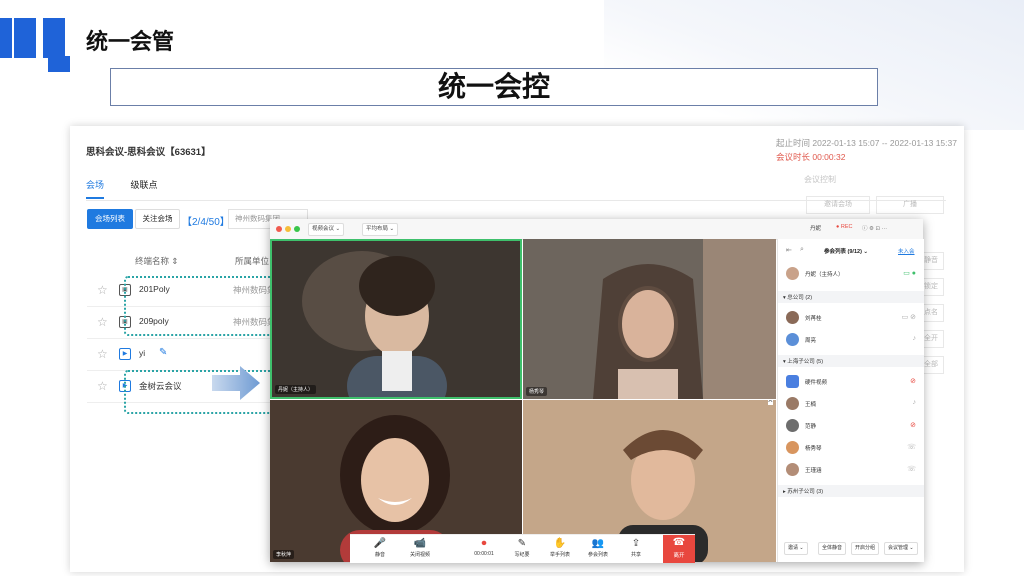 This screenshot has width=1024, height=576. What do you see at coordinates (851, 404) in the screenshot?
I see `list-item: 王楠 ♪` at bounding box center [851, 404].